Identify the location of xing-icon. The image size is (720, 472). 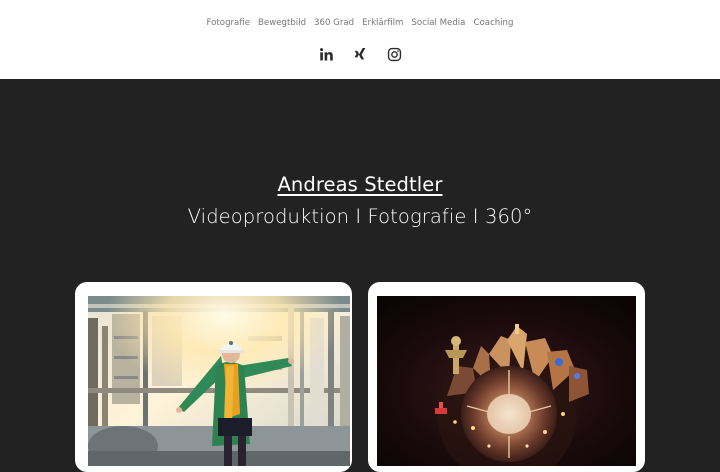
(360, 54).